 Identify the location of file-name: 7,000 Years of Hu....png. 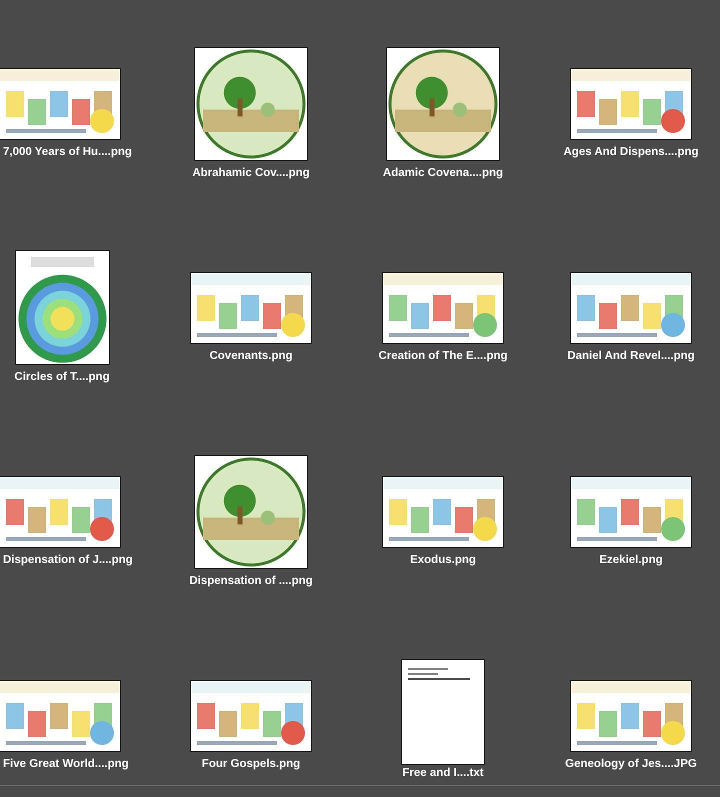
(67, 152).